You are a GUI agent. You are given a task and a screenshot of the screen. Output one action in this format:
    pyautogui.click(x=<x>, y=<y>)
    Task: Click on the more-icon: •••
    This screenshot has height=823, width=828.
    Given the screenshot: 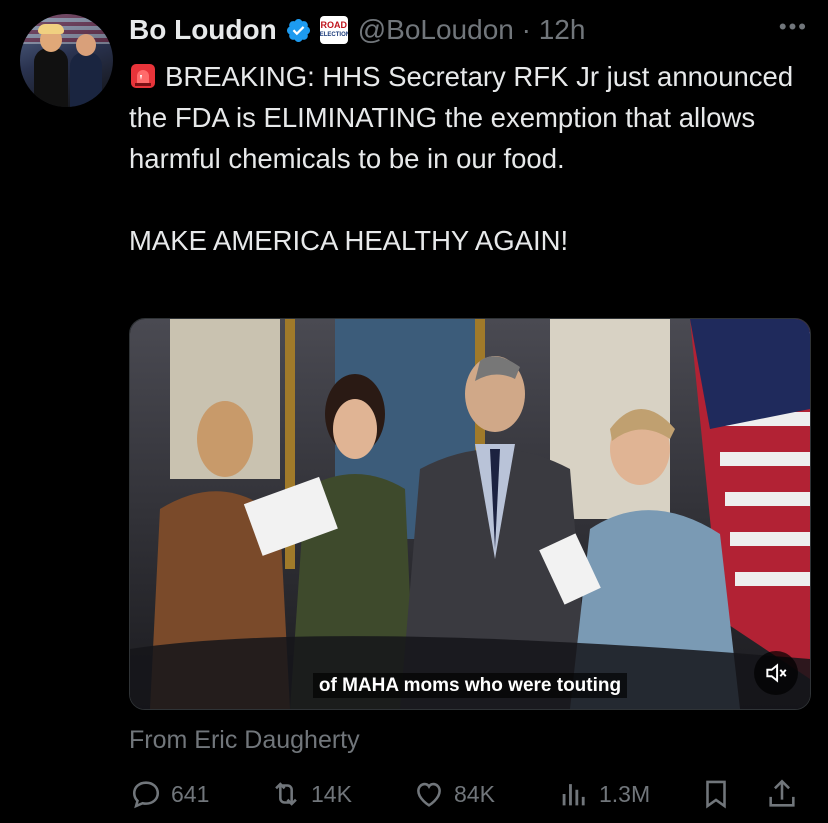 What is the action you would take?
    pyautogui.click(x=793, y=27)
    